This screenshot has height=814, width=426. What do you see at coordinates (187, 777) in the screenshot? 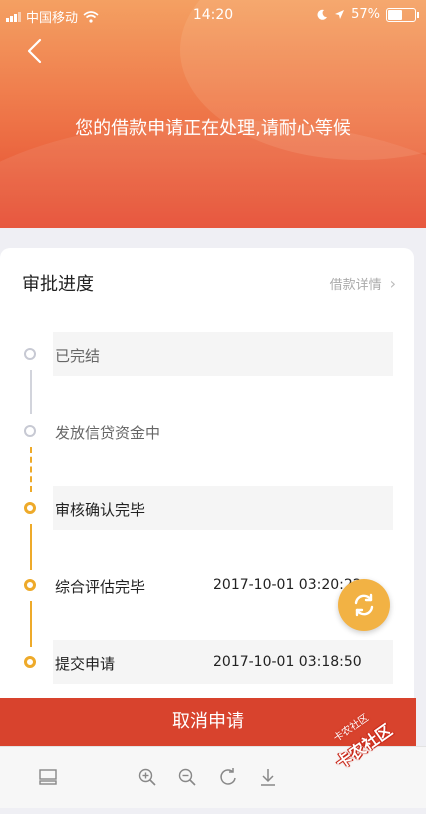
I see `zoom-out-icon` at bounding box center [187, 777].